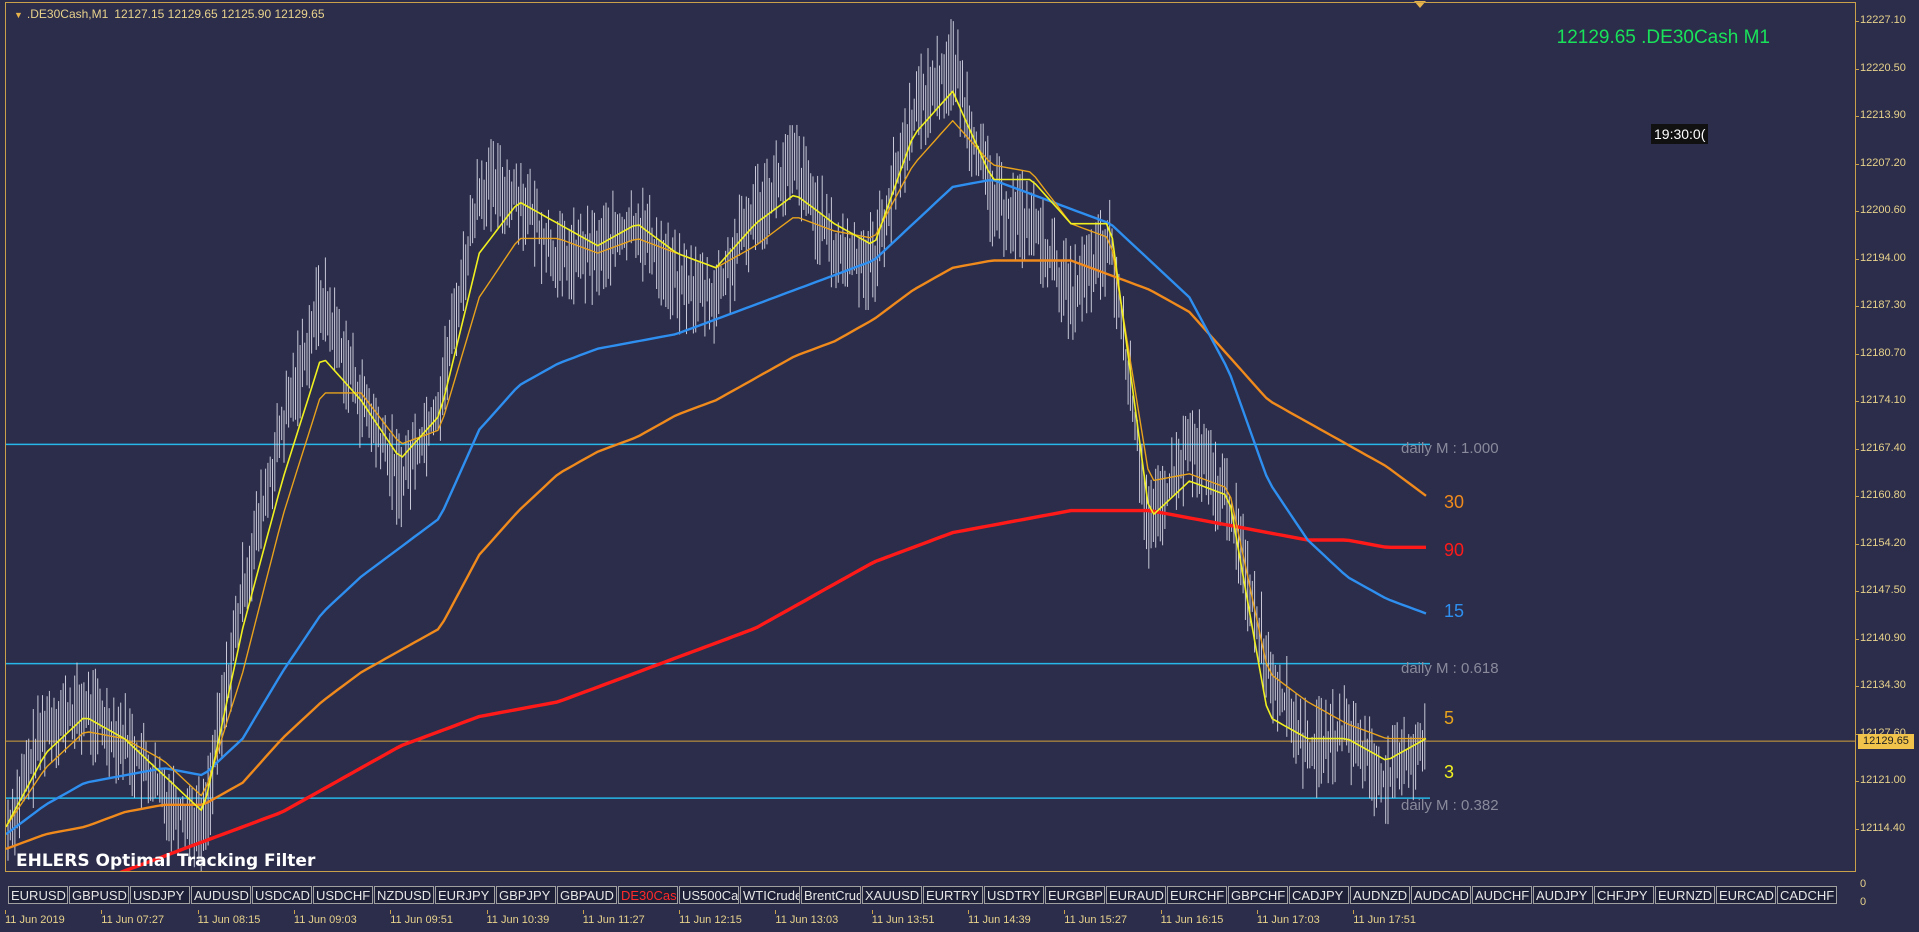 This screenshot has width=1919, height=932. I want to click on level-label-0618: daily M : 0.618, so click(1450, 668).